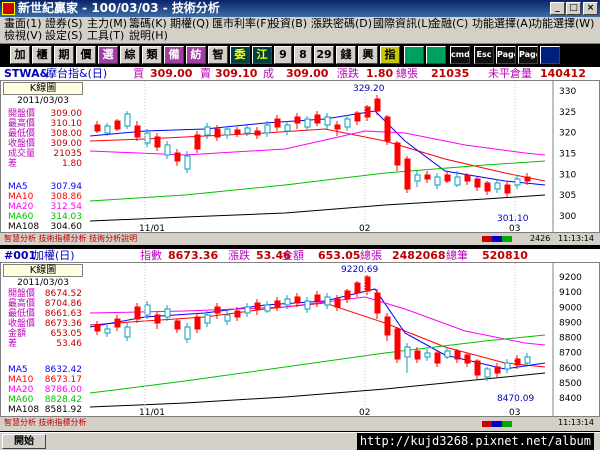 The image size is (600, 450). I want to click on info-label: 開盤價, so click(22, 294).